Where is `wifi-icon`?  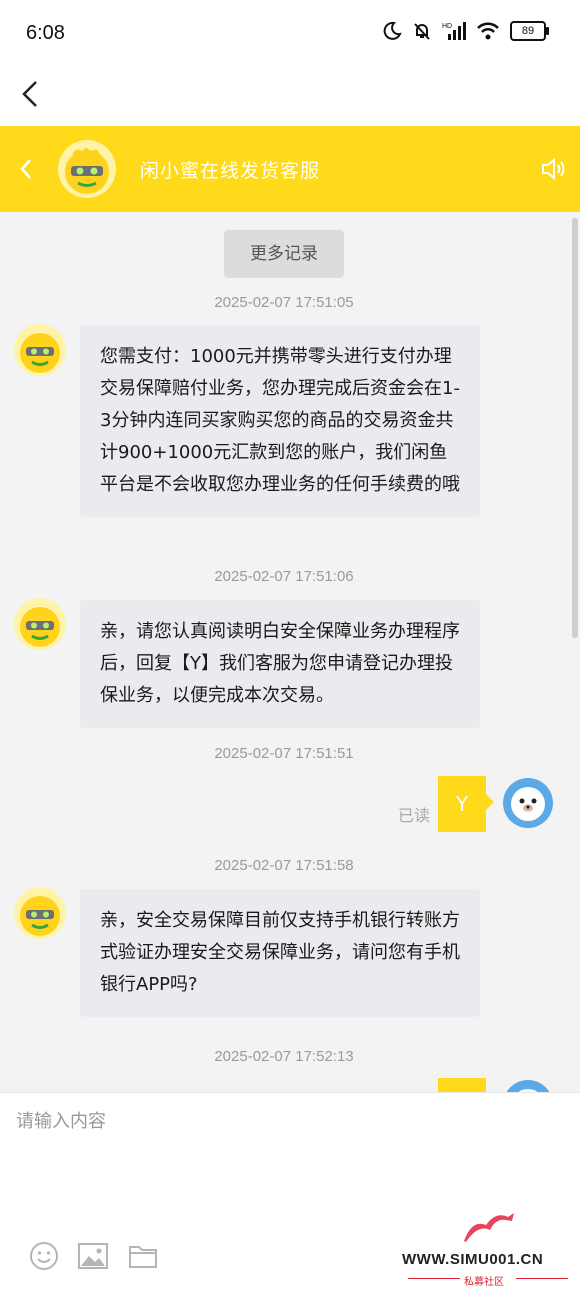
wifi-icon is located at coordinates (488, 31).